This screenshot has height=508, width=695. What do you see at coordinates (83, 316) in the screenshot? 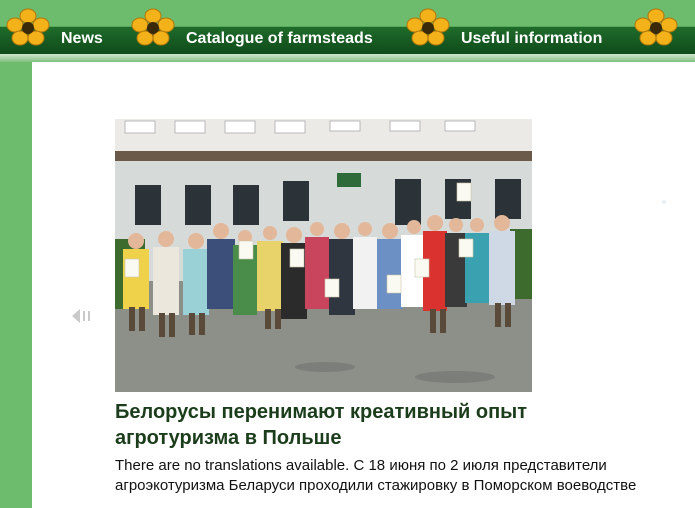
I see `slider-prev-icon` at bounding box center [83, 316].